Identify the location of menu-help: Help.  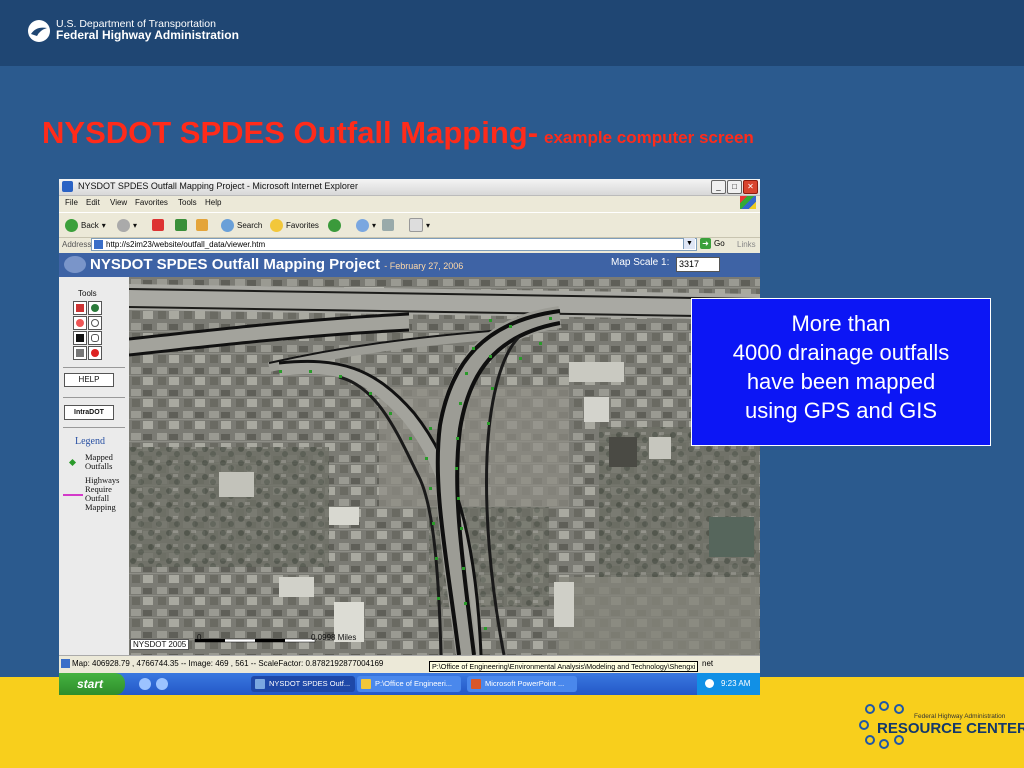
(213, 202).